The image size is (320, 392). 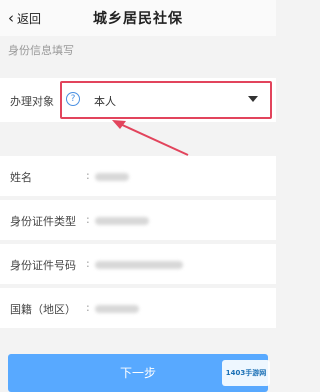 What do you see at coordinates (105, 101) in the screenshot?
I see `applicant-select-value: 本人` at bounding box center [105, 101].